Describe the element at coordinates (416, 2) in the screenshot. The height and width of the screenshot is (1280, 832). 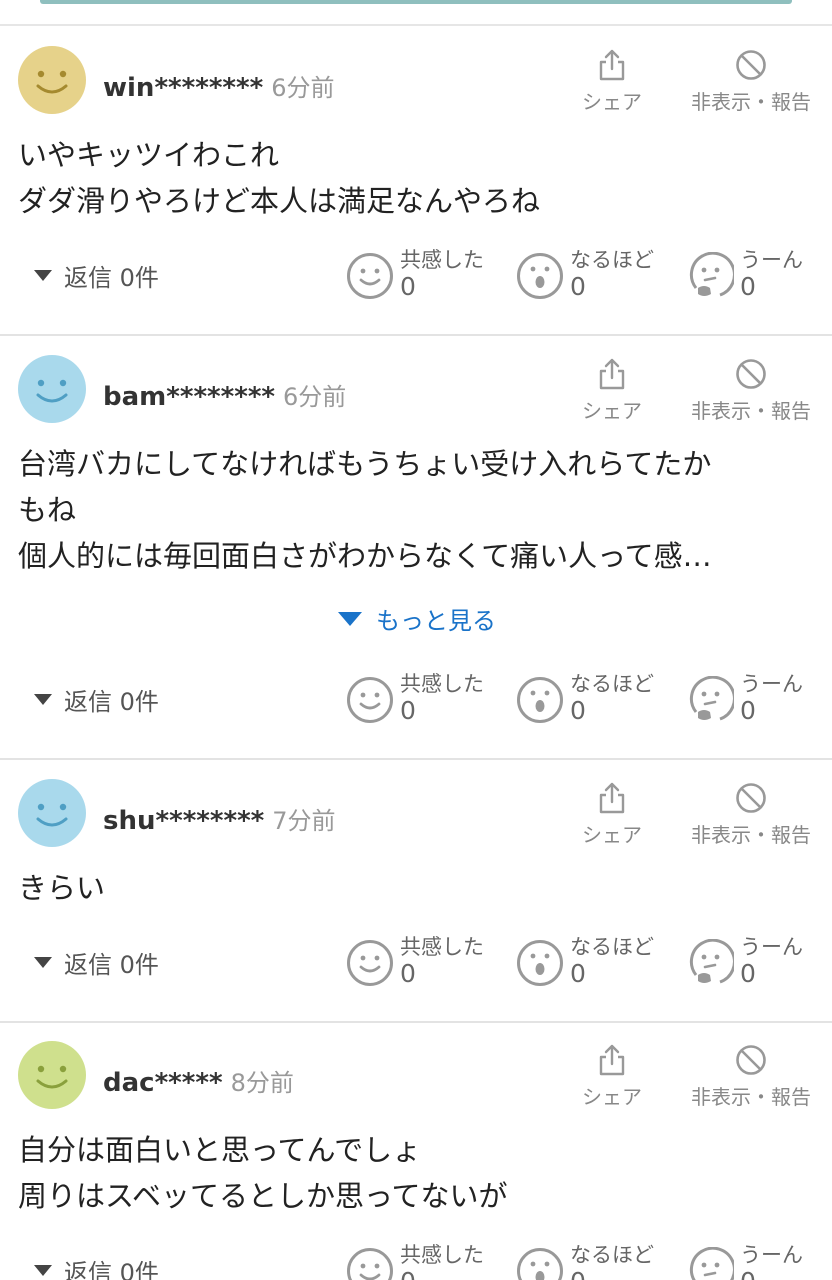
I see `top-strip` at that location.